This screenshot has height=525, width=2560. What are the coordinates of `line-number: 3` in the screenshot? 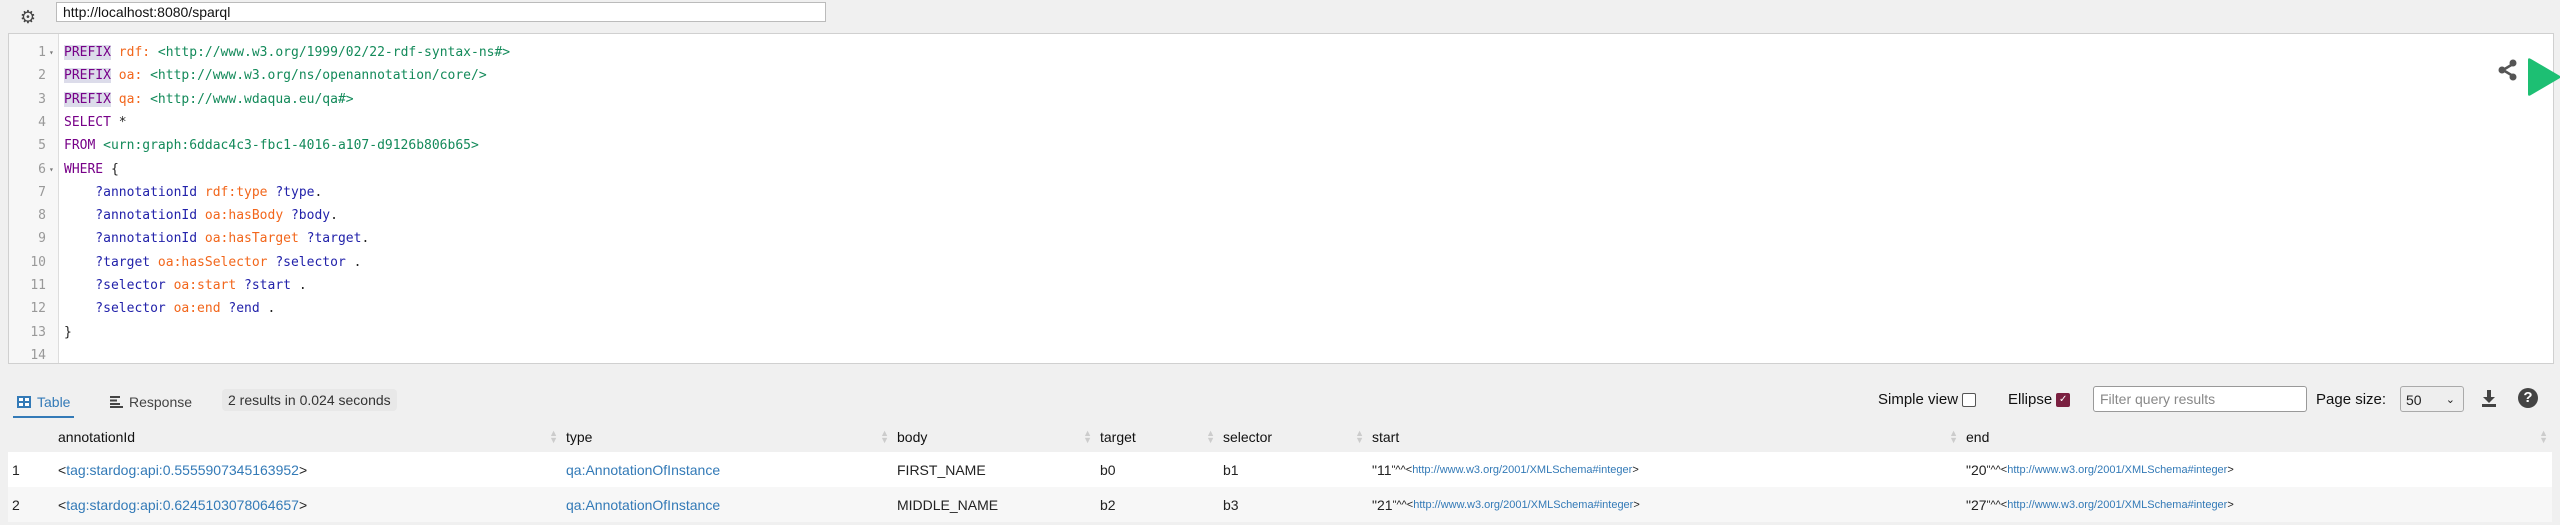 It's located at (42, 99).